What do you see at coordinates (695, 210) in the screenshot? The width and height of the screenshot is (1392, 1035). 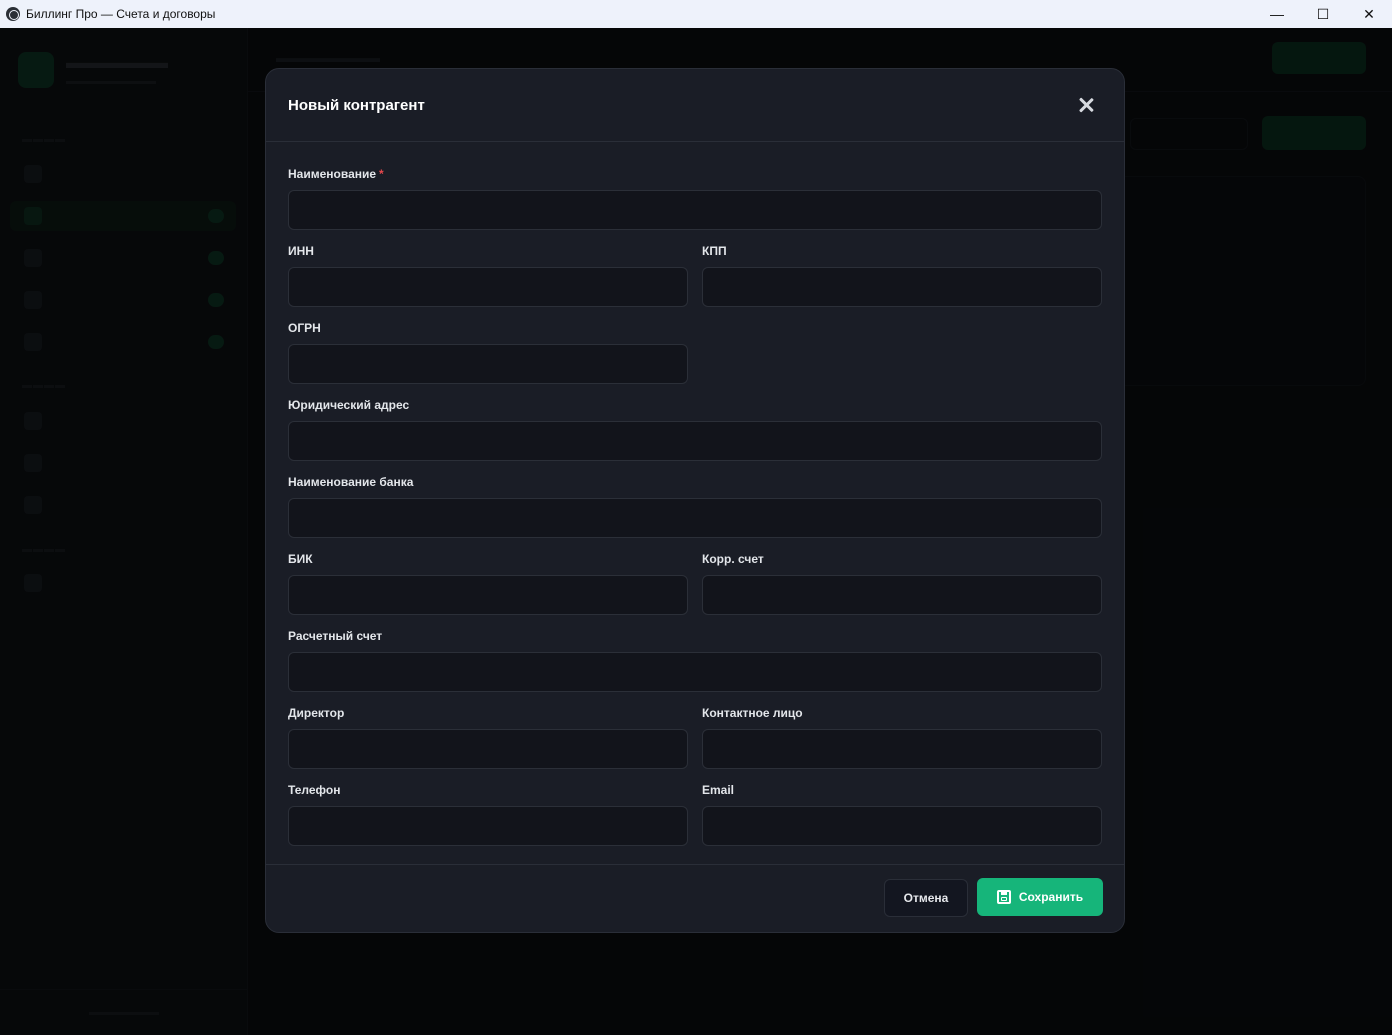 I see `name-input` at bounding box center [695, 210].